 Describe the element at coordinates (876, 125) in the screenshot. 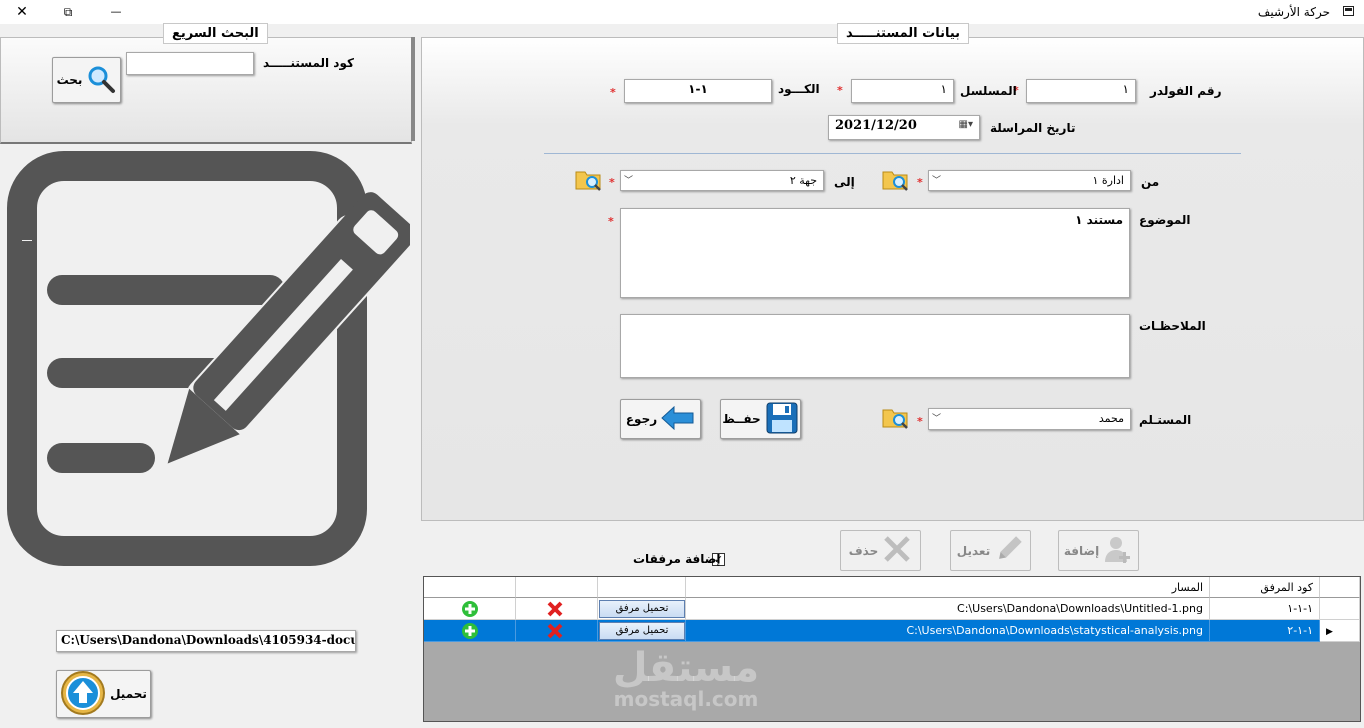

I see `date-value: 2021/12/20` at that location.